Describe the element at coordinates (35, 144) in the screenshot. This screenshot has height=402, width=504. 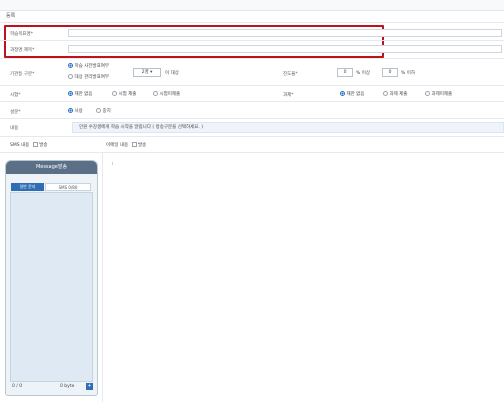
I see `sms-checkbox` at that location.